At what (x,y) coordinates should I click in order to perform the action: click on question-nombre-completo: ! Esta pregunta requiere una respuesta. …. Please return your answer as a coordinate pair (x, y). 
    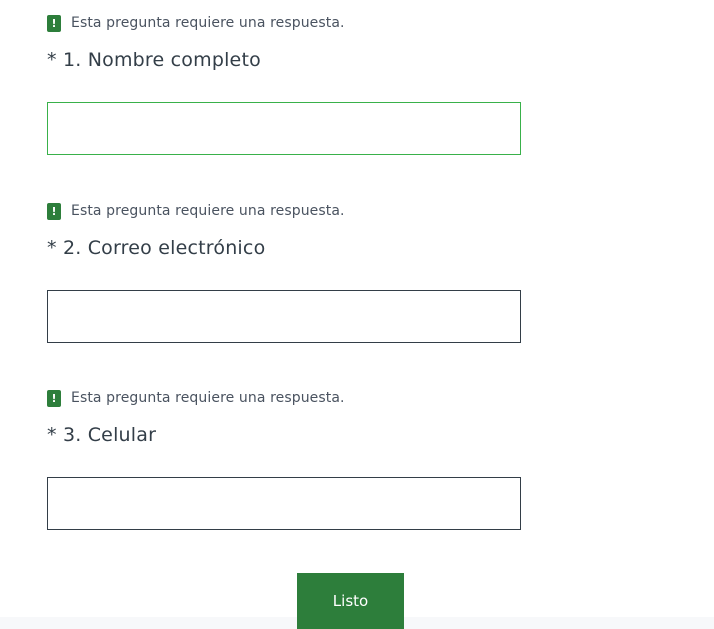
    Looking at the image, I should click on (284, 84).